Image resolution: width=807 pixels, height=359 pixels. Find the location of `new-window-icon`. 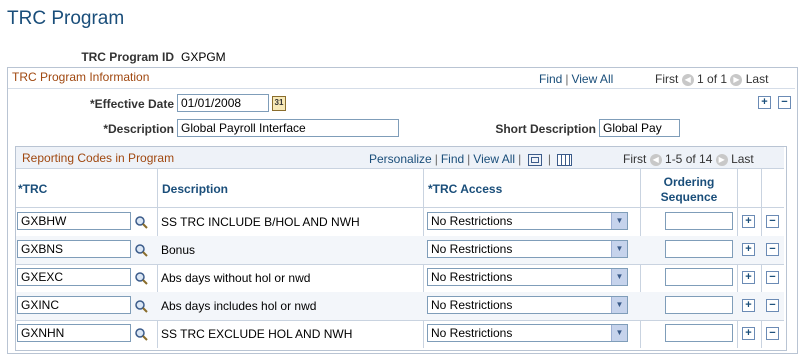

new-window-icon is located at coordinates (534, 159).